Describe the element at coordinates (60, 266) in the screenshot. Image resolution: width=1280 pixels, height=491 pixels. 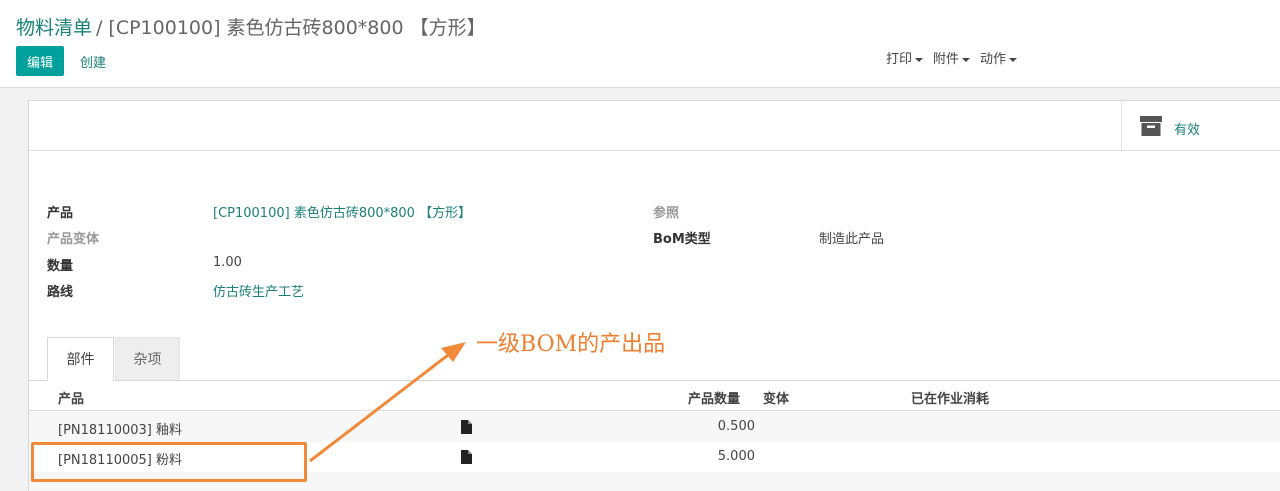
I see `quantity-label: 数量` at that location.